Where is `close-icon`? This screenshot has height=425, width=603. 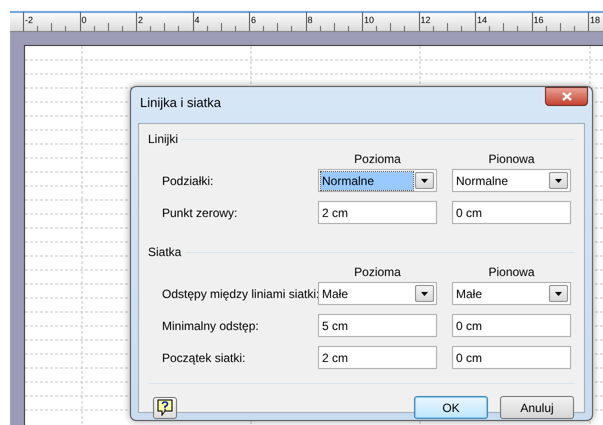 close-icon is located at coordinates (567, 96).